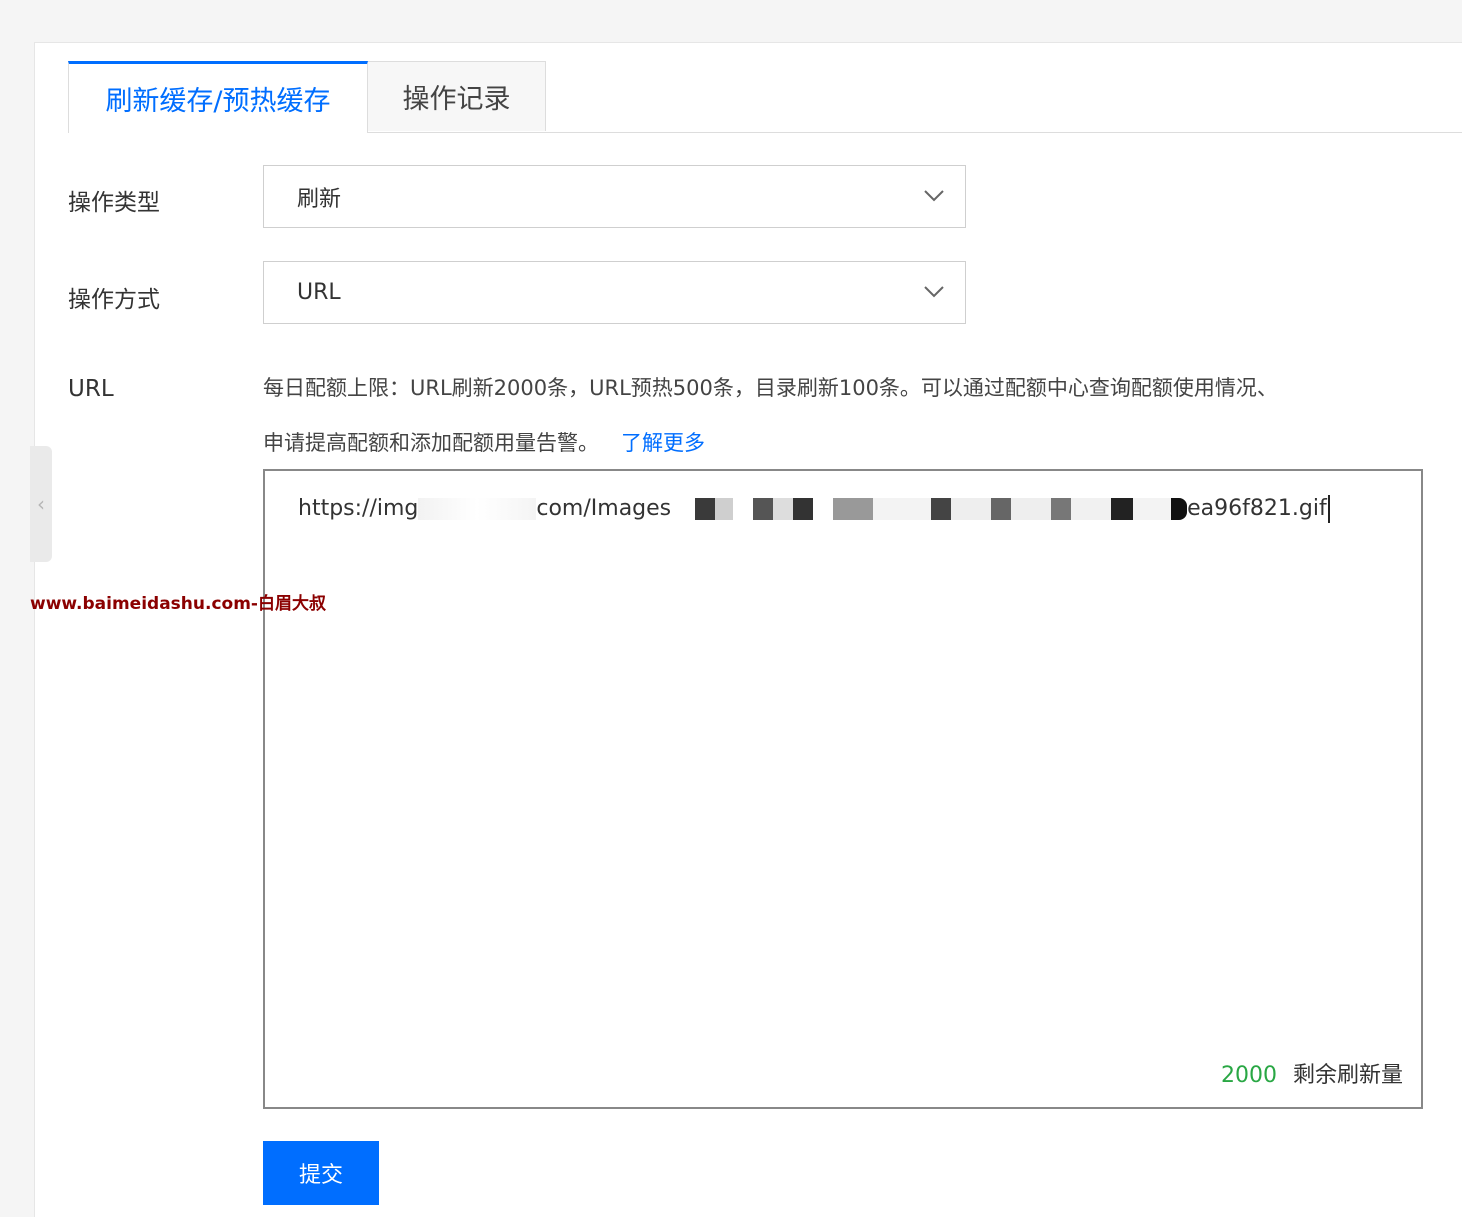  I want to click on url-label: URL, so click(91, 389).